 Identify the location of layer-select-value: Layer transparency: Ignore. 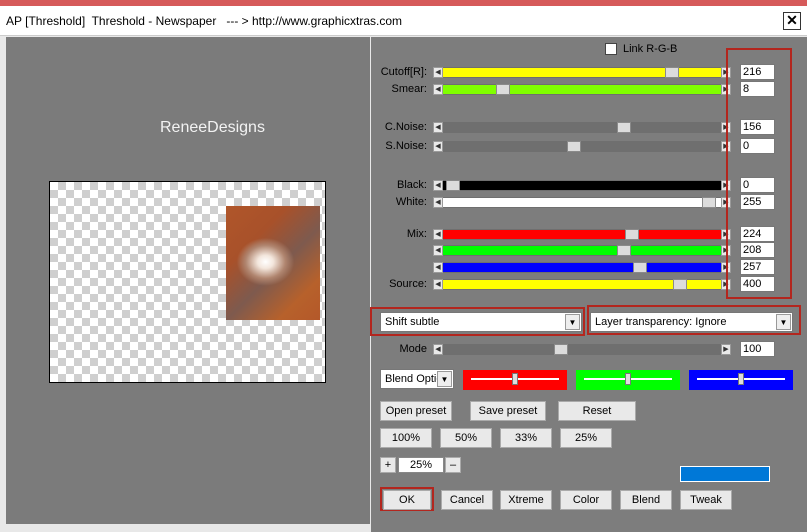
(661, 322).